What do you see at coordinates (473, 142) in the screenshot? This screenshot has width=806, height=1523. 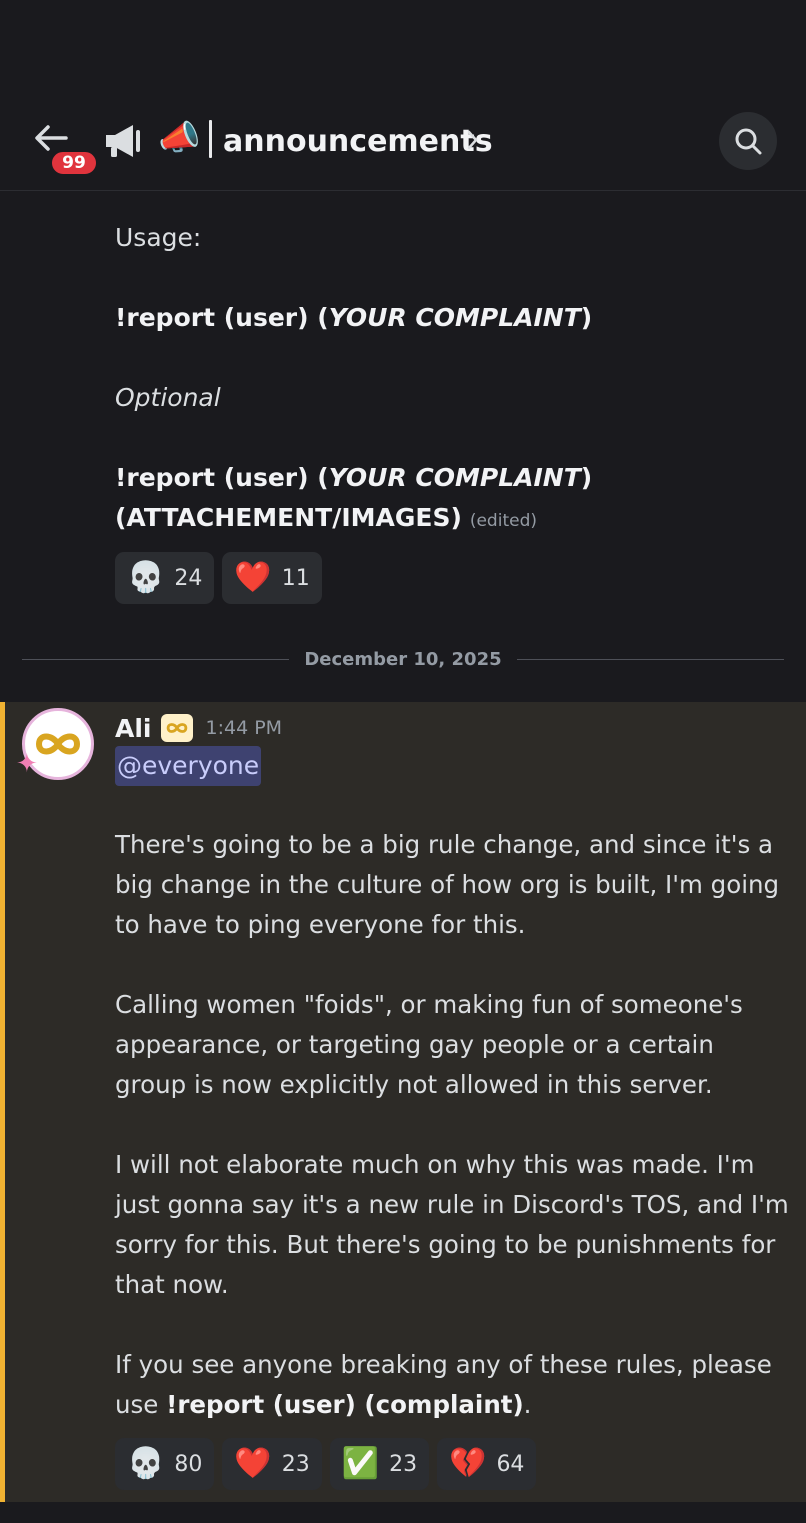 I see `chevron-right-icon` at bounding box center [473, 142].